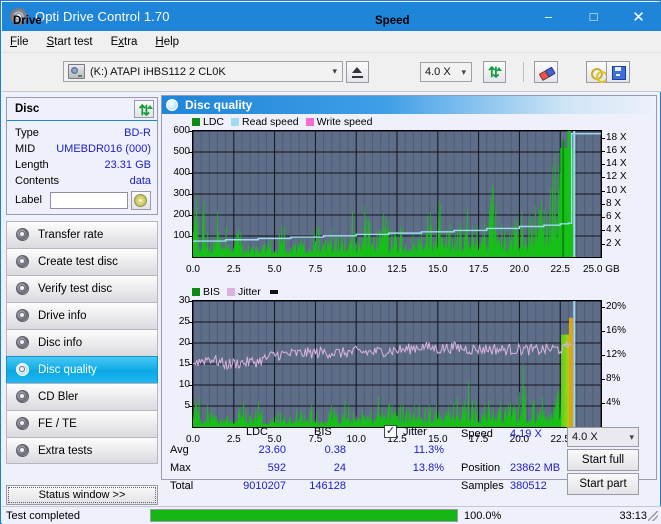  Describe the element at coordinates (70, 42) in the screenshot. I see `menu-start-test: Start test` at that location.